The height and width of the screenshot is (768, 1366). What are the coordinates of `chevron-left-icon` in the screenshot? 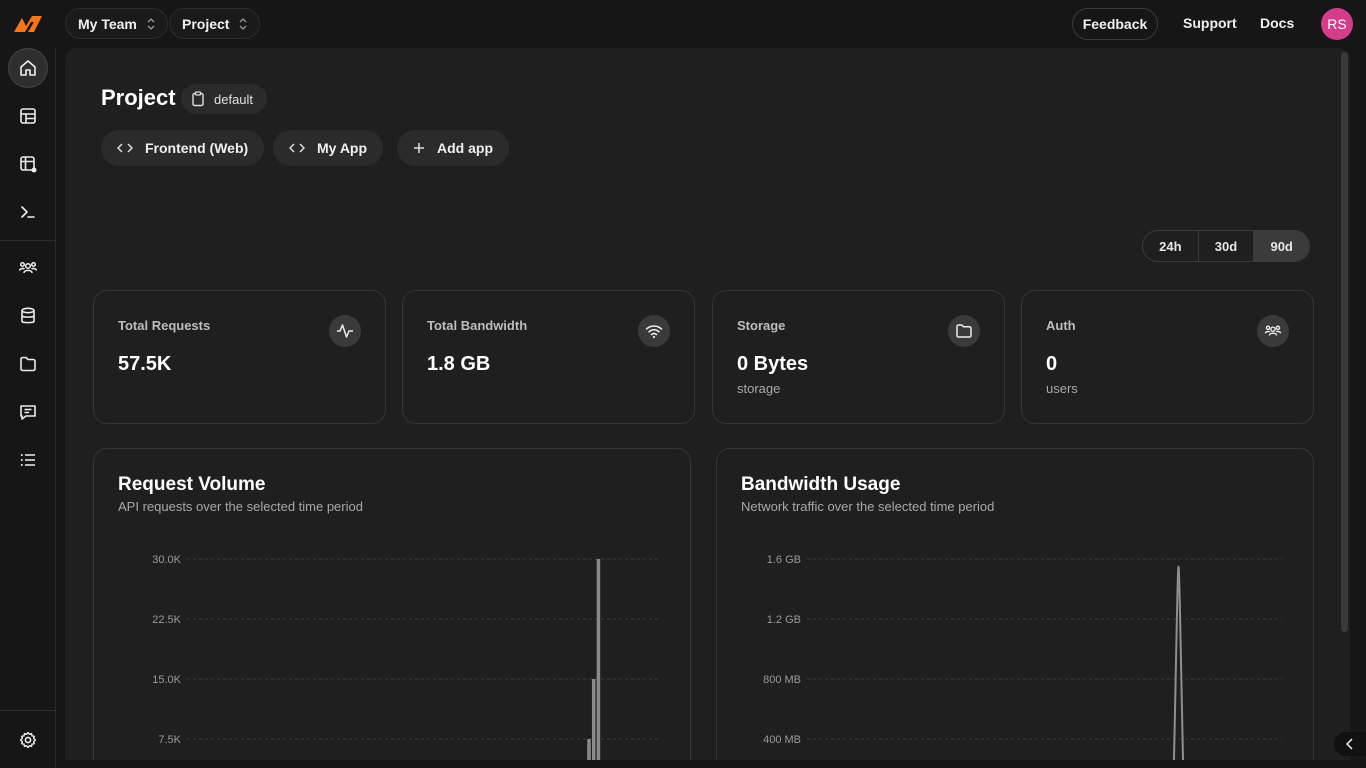 It's located at (1349, 744).